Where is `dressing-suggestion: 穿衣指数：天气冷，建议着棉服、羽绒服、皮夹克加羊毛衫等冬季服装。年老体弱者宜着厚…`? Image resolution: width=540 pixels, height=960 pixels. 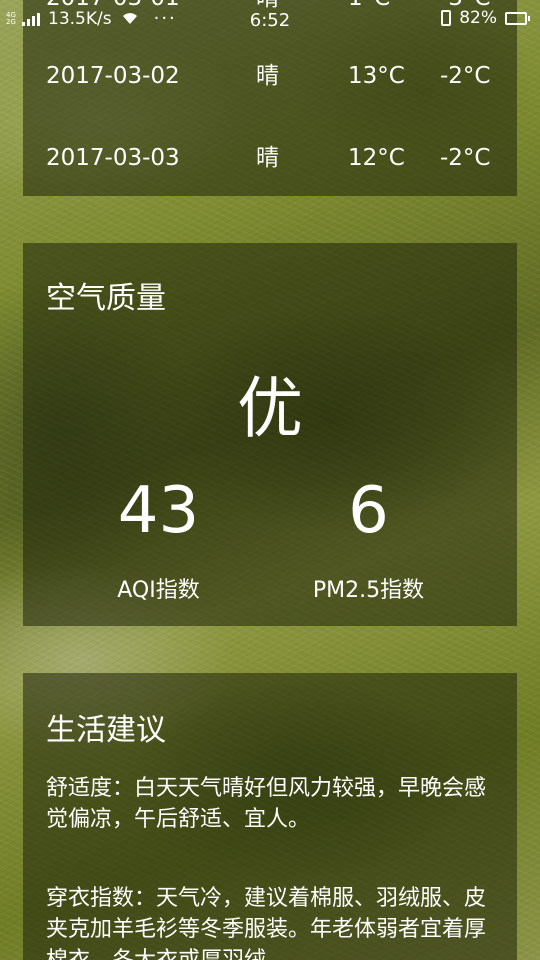 dressing-suggestion: 穿衣指数：天气冷，建议着棉服、羽绒服、皮夹克加羊毛衫等冬季服装。年老体弱者宜着厚… is located at coordinates (266, 923).